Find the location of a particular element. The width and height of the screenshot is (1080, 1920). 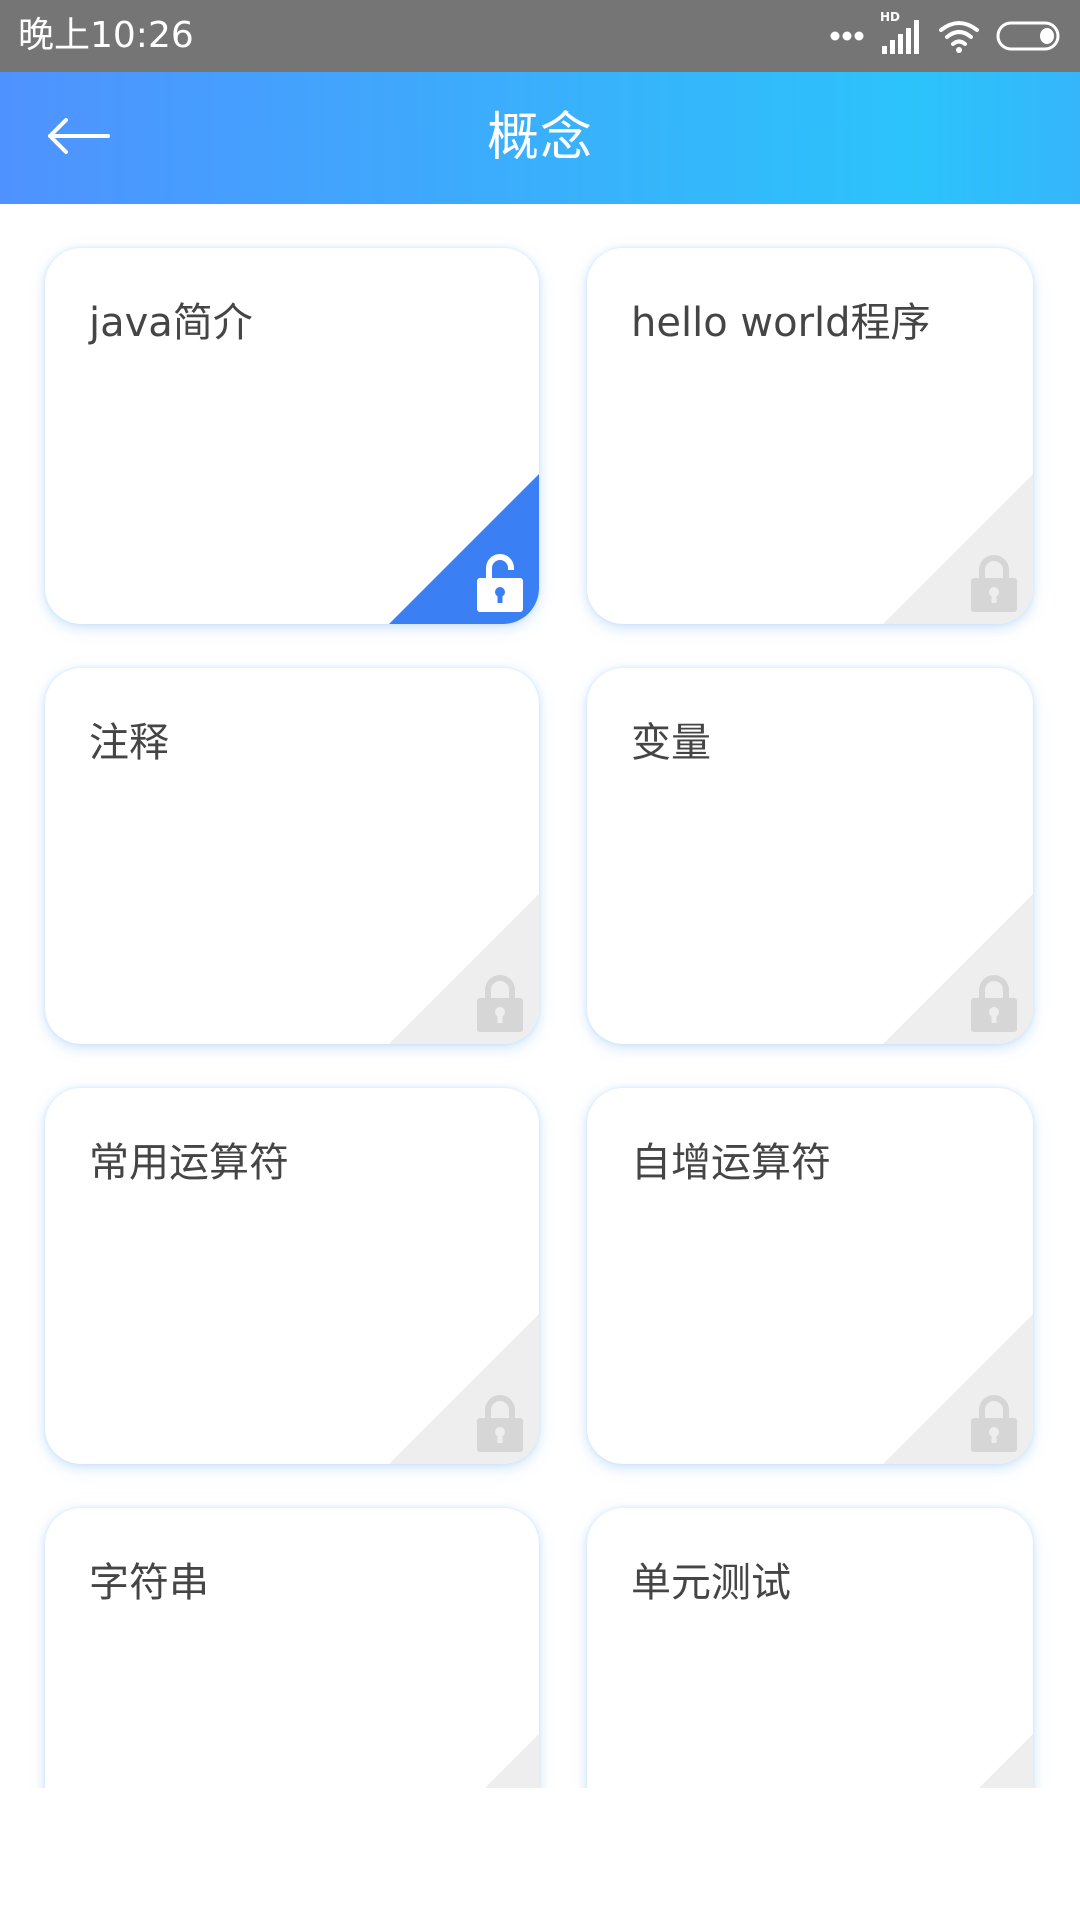

lesson-title: hello world程序 is located at coordinates (781, 323).